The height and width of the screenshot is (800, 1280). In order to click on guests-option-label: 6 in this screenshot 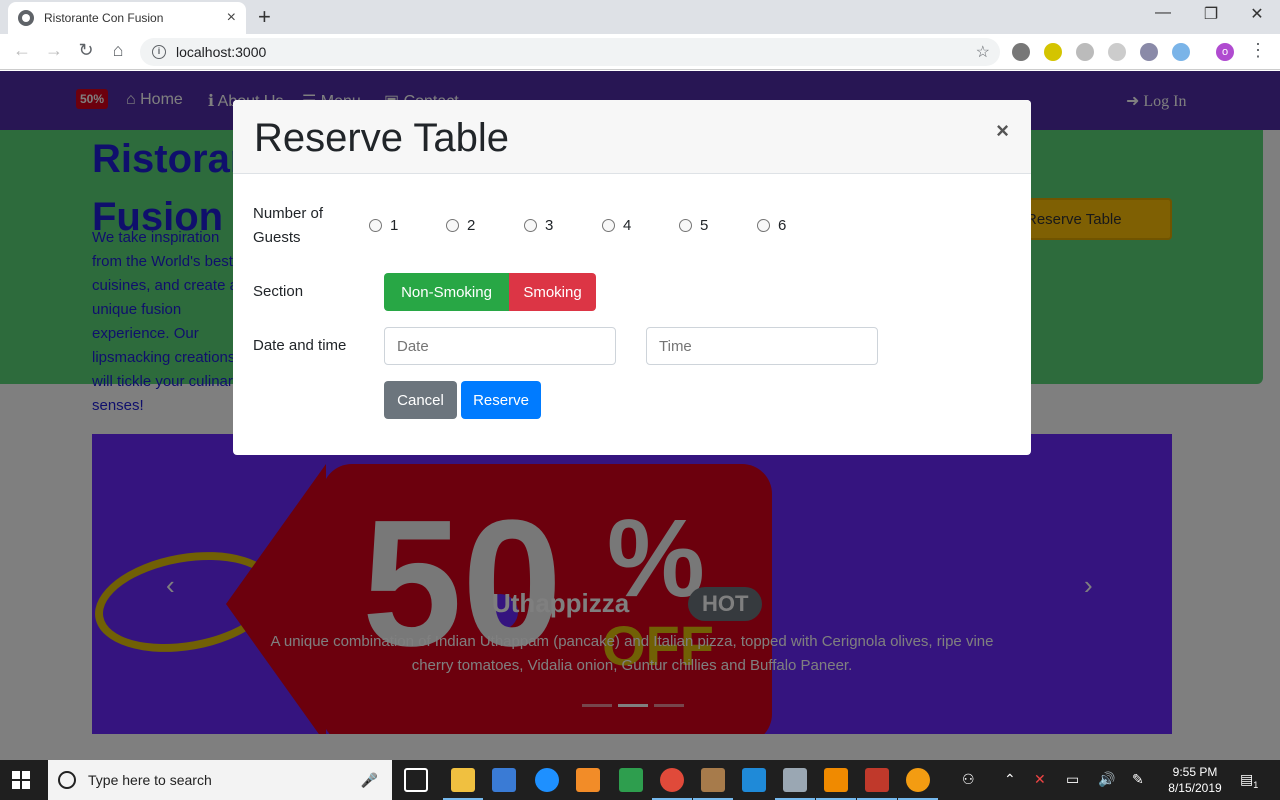, I will do `click(782, 225)`.